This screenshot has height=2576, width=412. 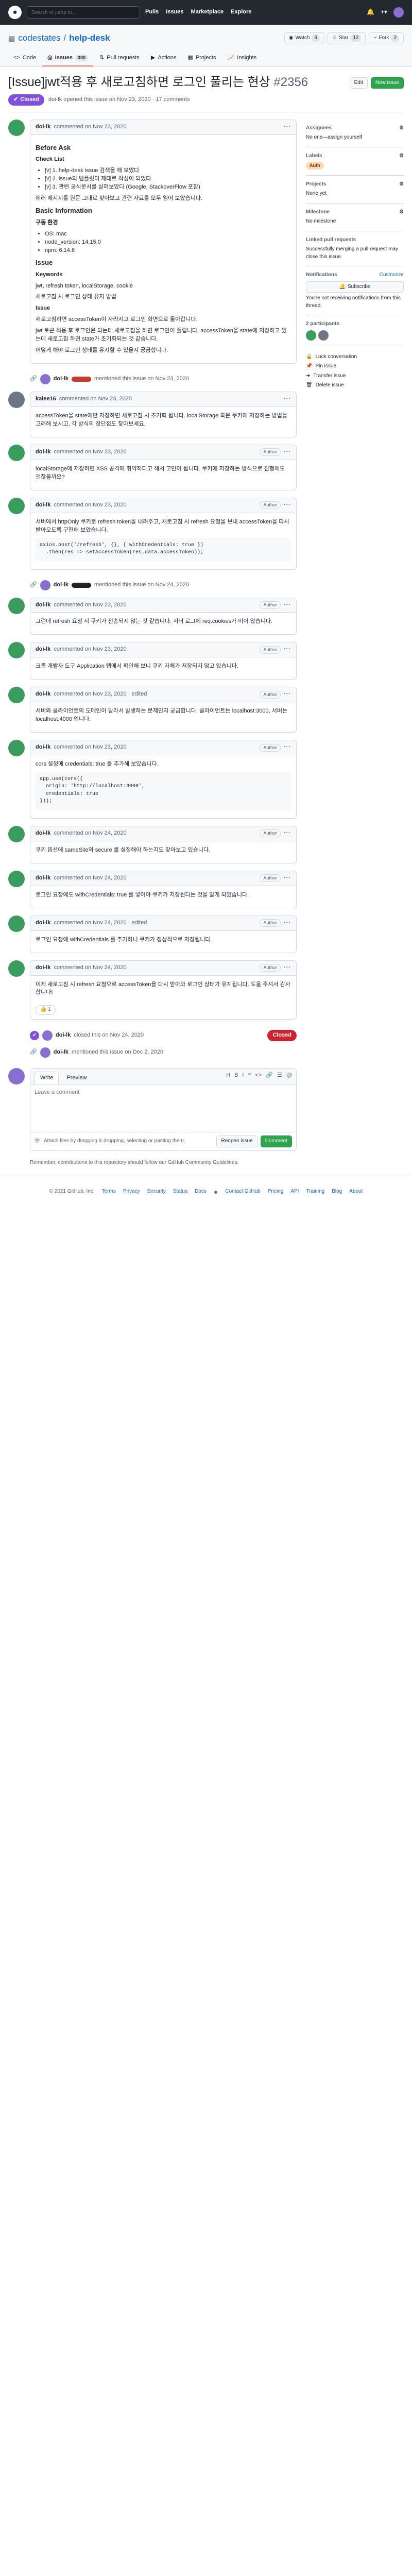 What do you see at coordinates (355, 138) in the screenshot?
I see `assignees-value: No one—assign yourself` at bounding box center [355, 138].